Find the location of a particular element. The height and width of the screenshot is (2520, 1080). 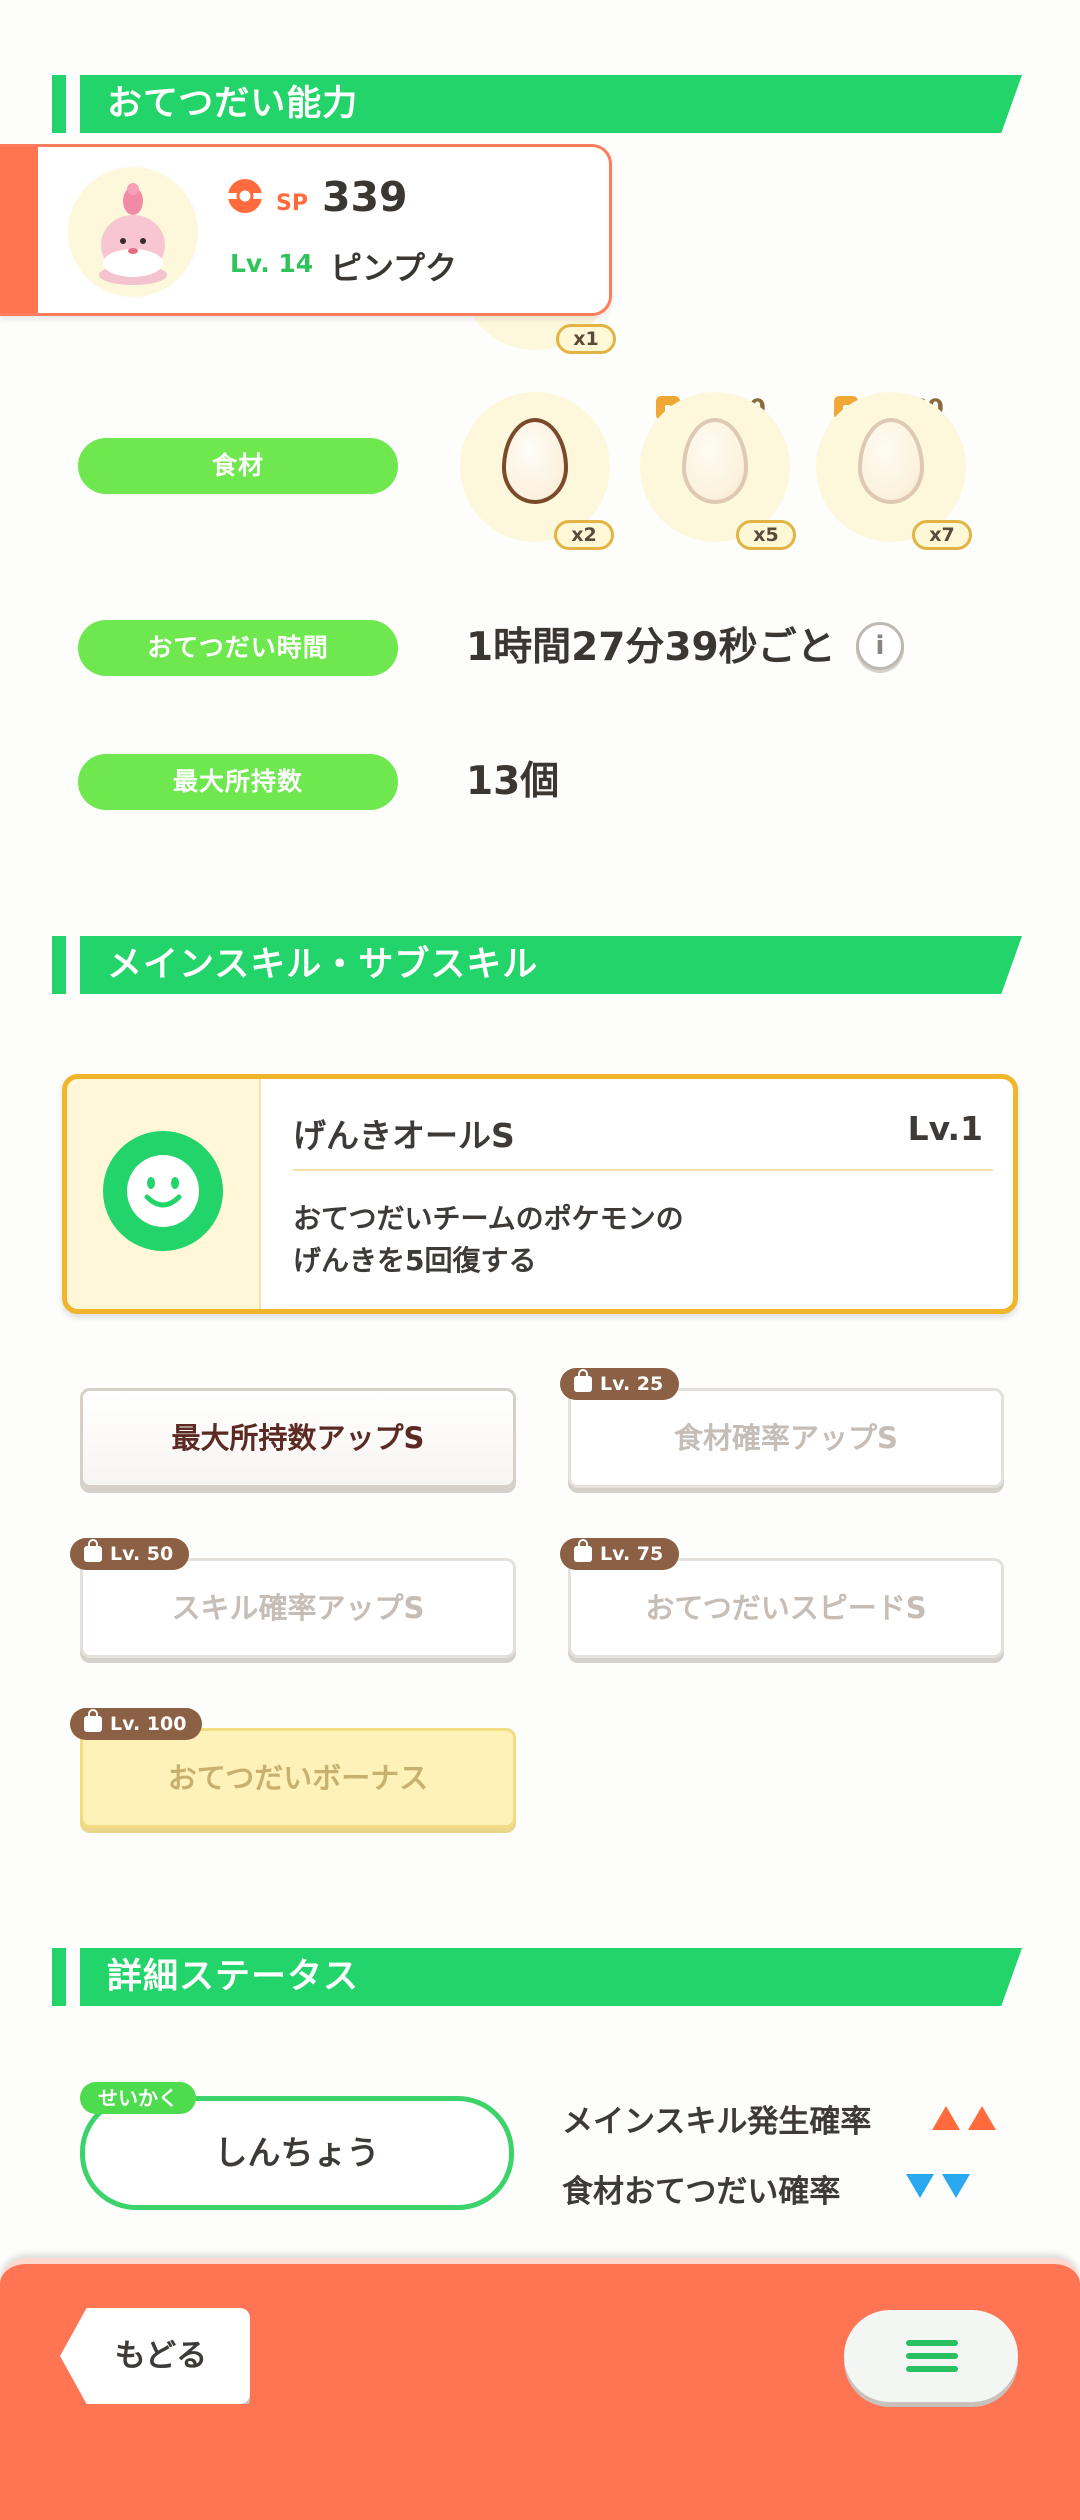

section-header-helping: おてつだい能力 is located at coordinates (537, 104).